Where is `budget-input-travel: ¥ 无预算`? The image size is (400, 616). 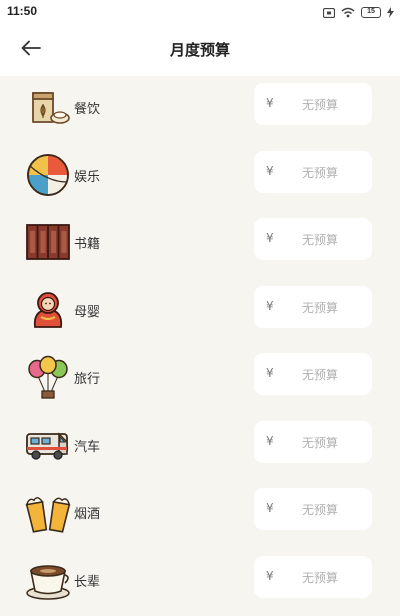 budget-input-travel: ¥ 无预算 is located at coordinates (313, 374).